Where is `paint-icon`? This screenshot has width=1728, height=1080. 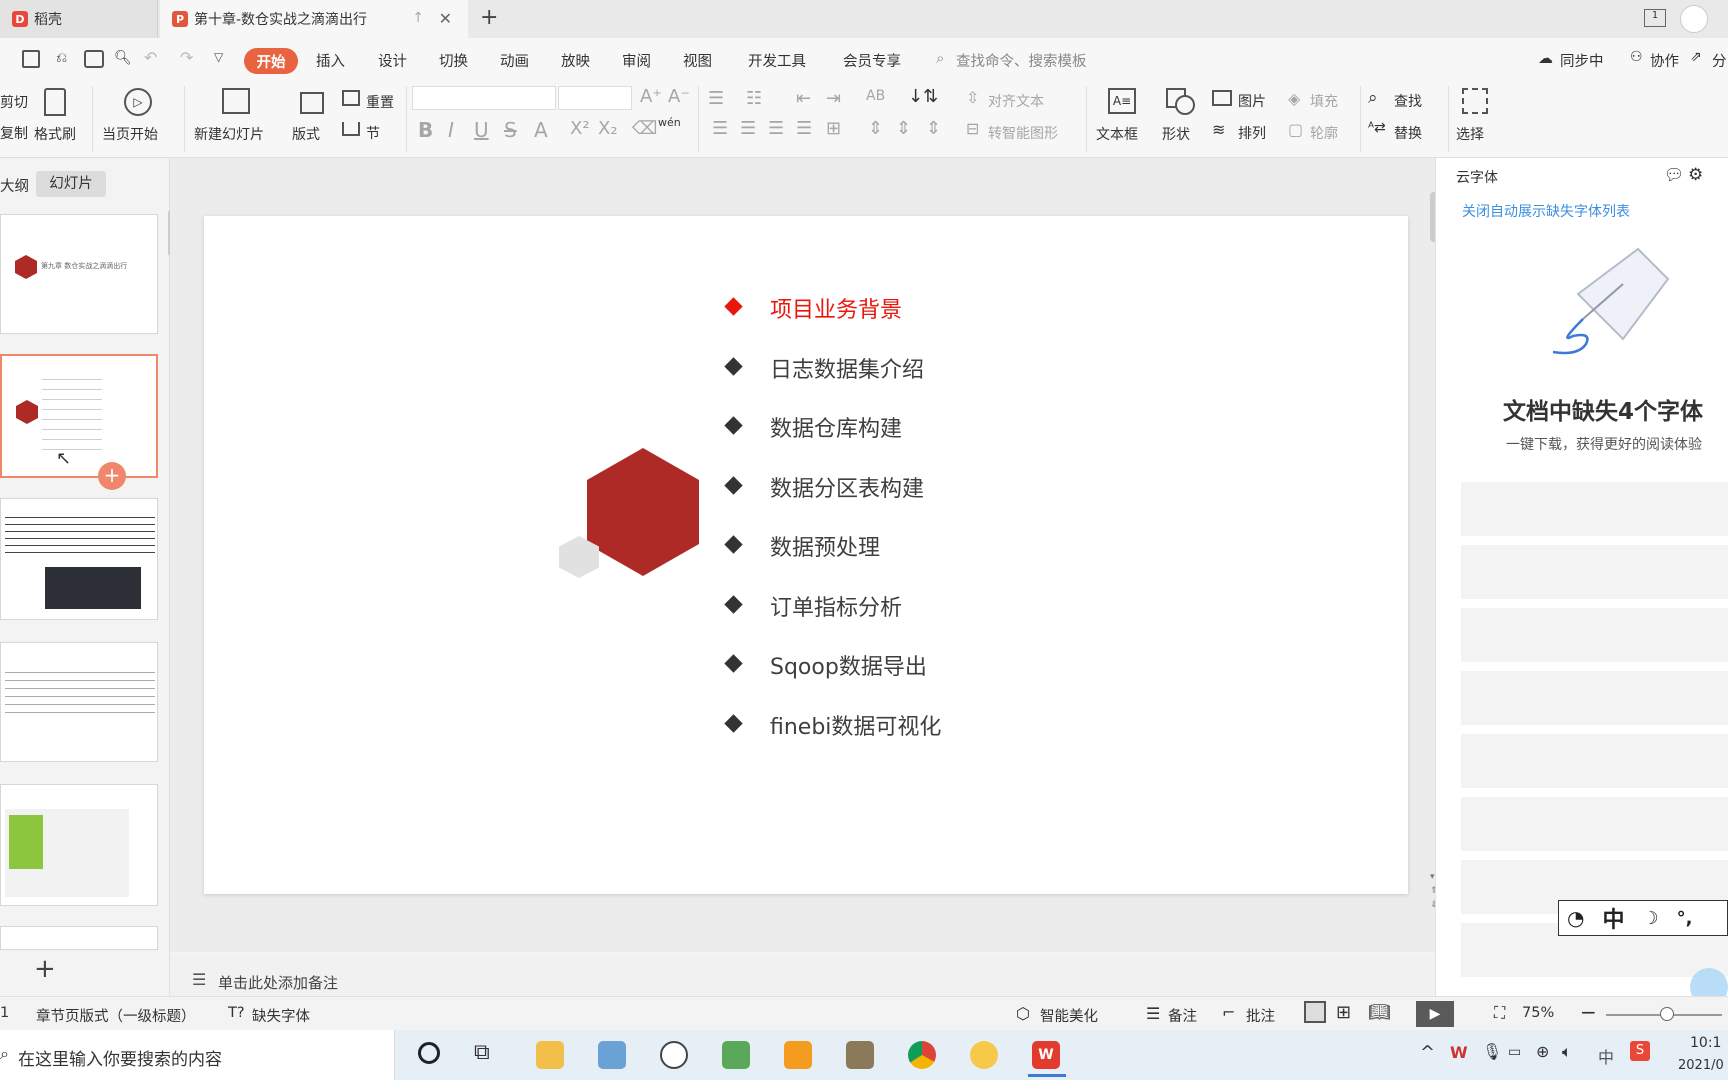
paint-icon is located at coordinates (612, 1055).